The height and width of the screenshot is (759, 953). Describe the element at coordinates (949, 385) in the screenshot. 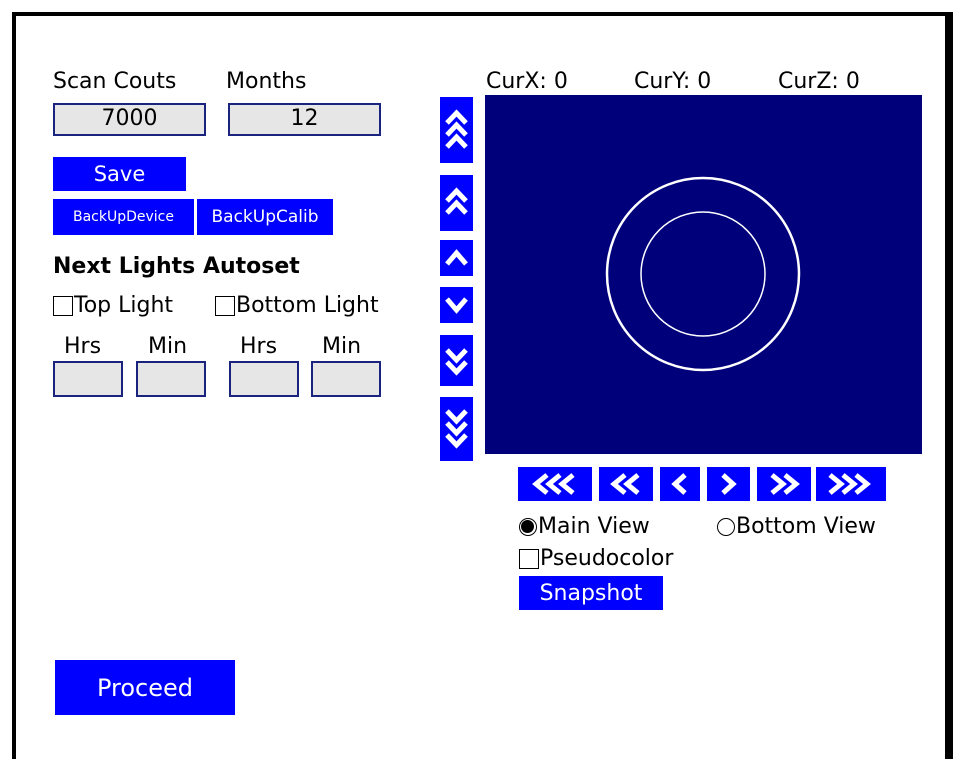

I see `border-right` at that location.